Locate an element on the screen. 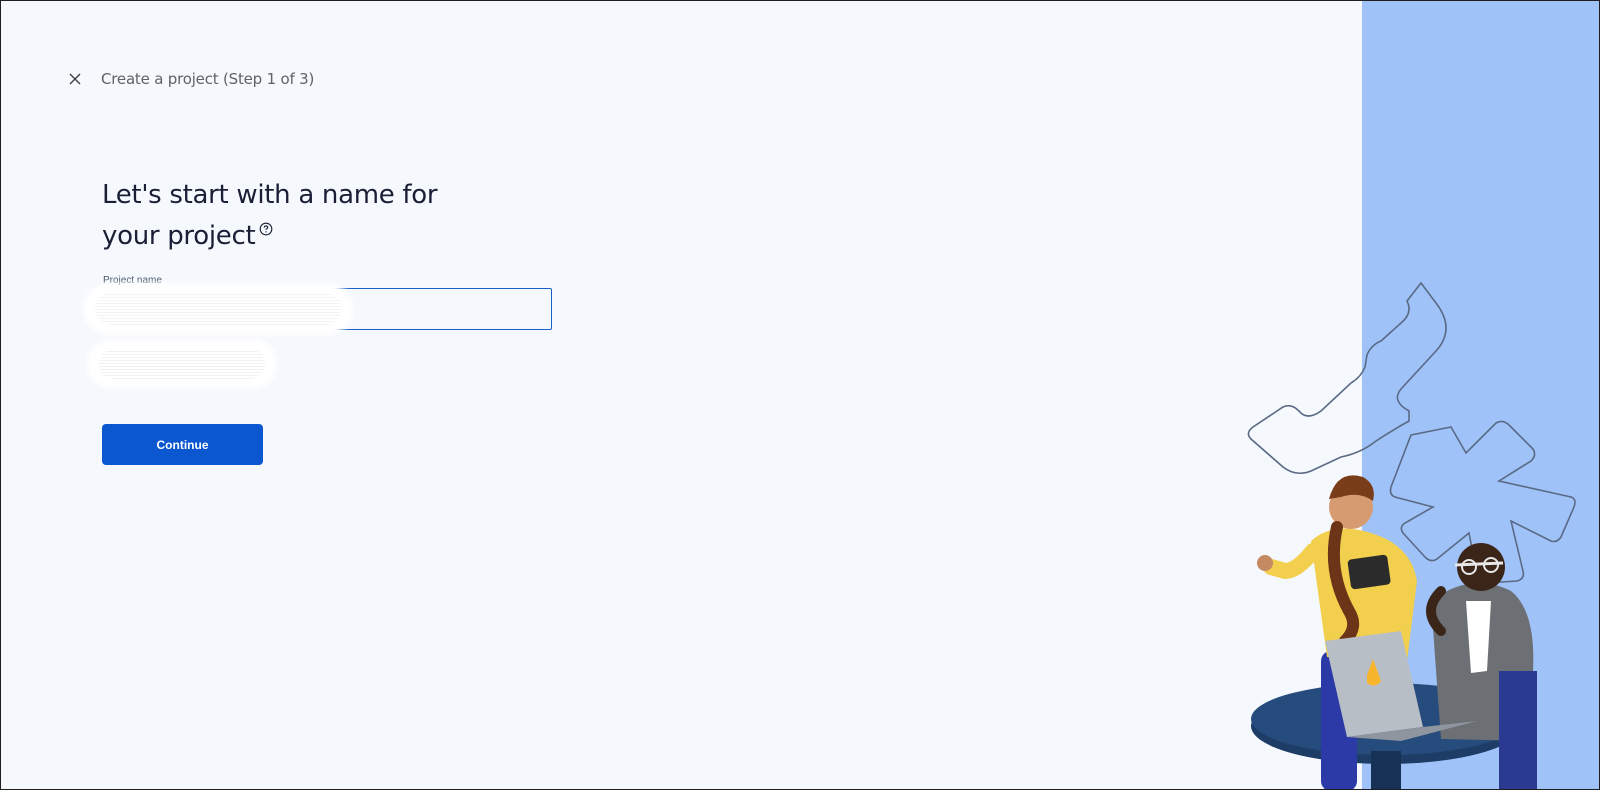  page-header: Create a project (Step 1 of 3) is located at coordinates (189, 79).